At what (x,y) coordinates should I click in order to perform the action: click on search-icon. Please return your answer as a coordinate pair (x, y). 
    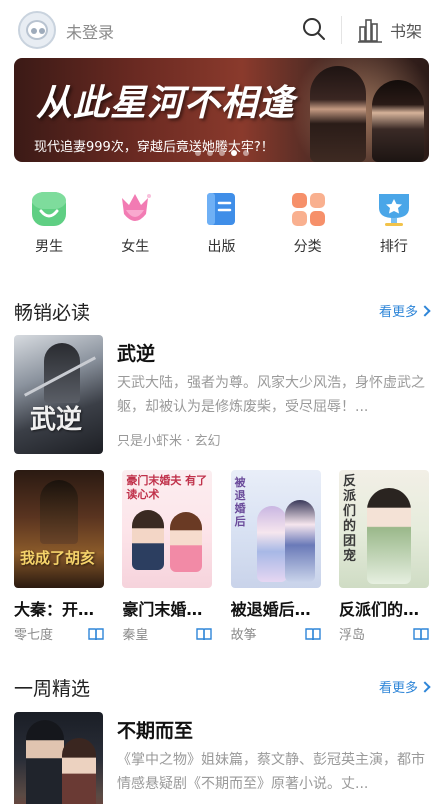
    Looking at the image, I should click on (314, 29).